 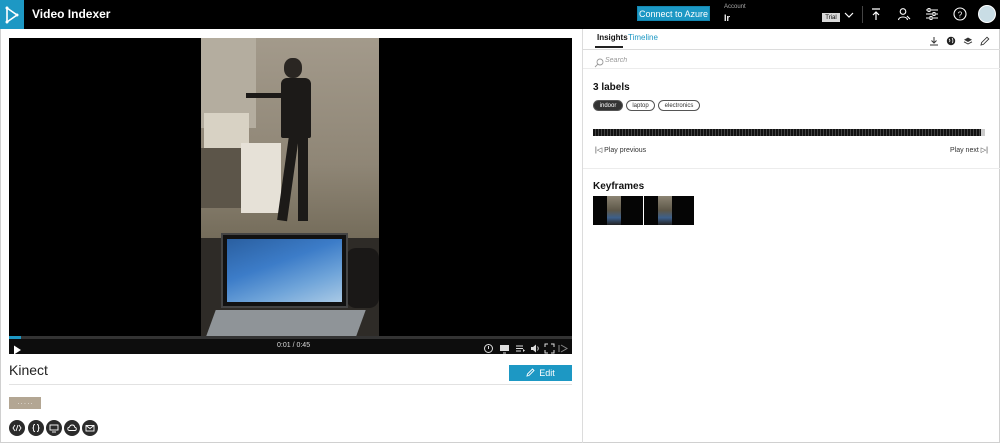 I want to click on tab-insights: Insights, so click(x=612, y=37).